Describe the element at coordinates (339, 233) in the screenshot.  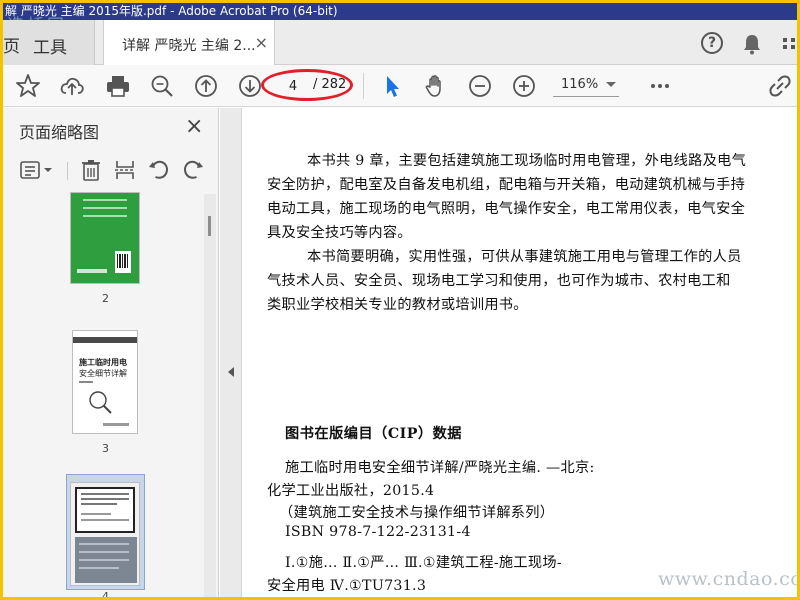
I see `paragraph-1-line-4: 具及安全技巧等内容。` at that location.